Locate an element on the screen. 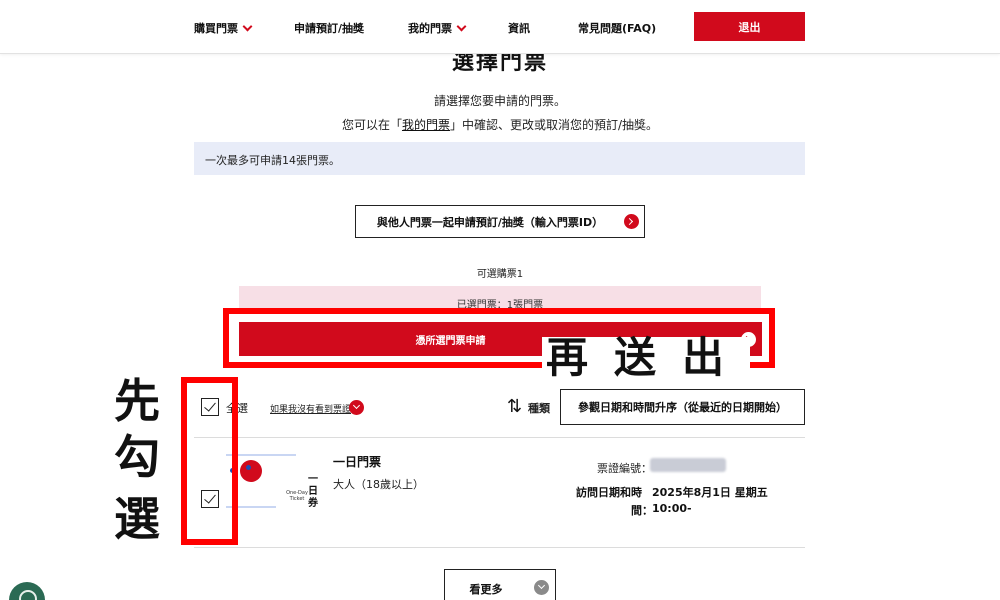  ticket-name: 一日門票 is located at coordinates (357, 462).